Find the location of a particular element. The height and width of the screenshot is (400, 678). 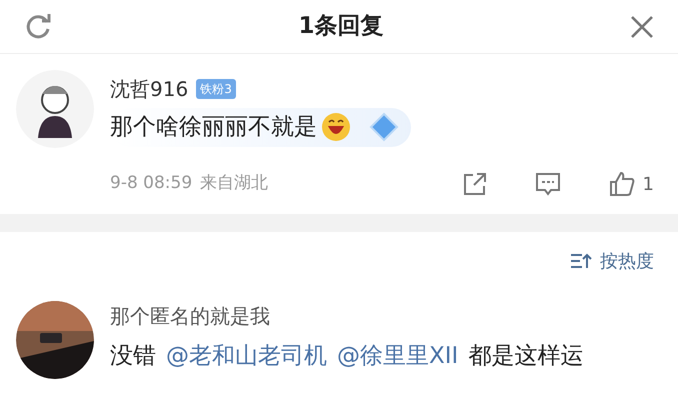

like-count: 1 is located at coordinates (648, 184).